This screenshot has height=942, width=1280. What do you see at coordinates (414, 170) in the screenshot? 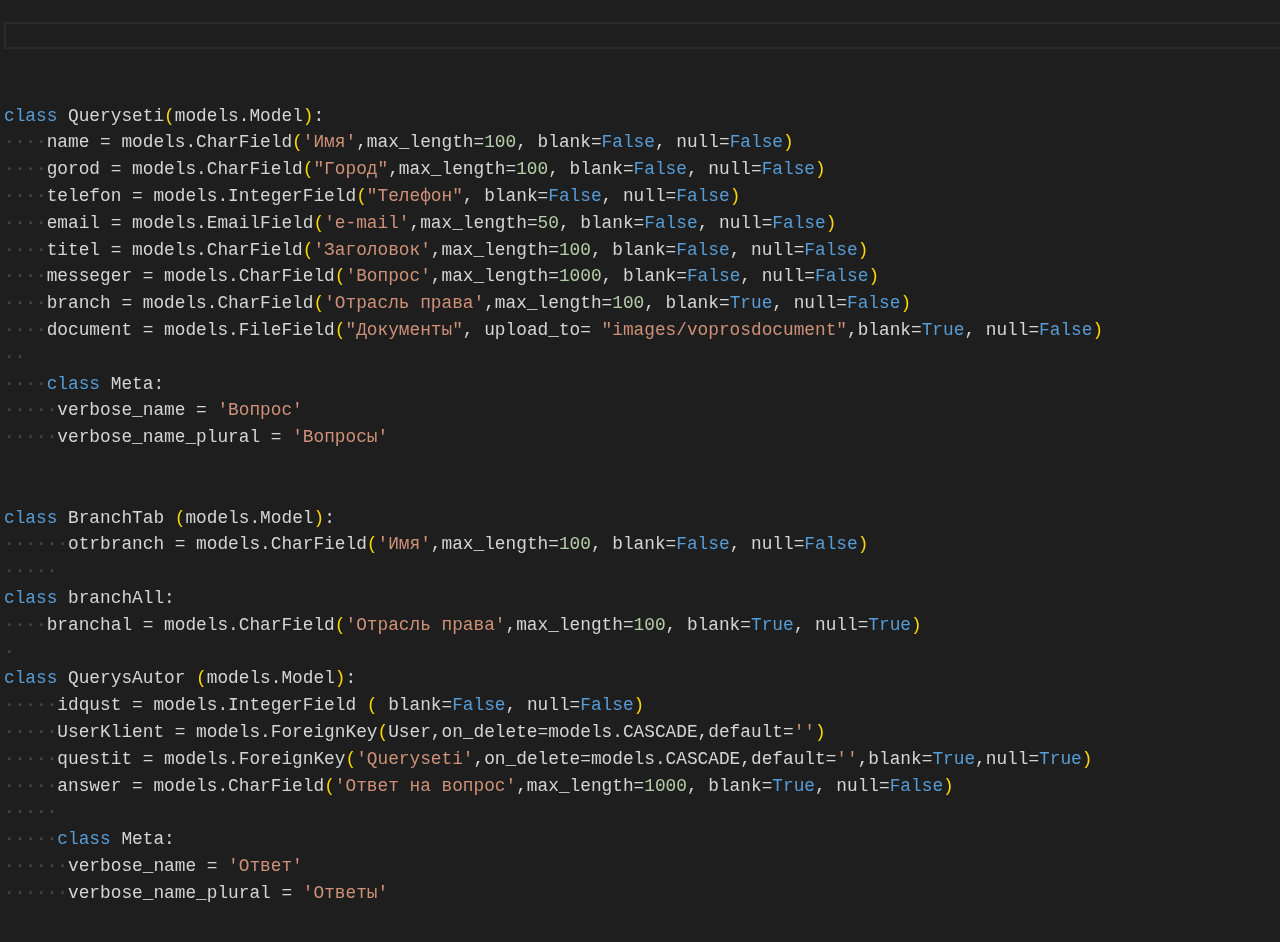
I see `code-line: ····gorod = models.CharField("Город",max_length=100, blank=False, null=False)` at bounding box center [414, 170].